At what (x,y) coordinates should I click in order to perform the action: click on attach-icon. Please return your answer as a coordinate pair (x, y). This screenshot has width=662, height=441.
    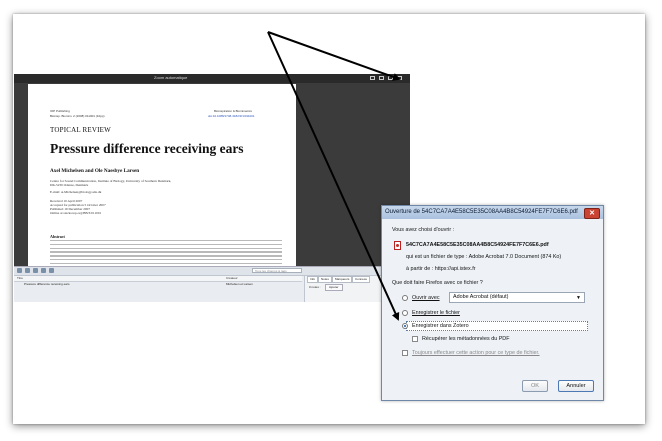
    Looking at the image, I should click on (43, 270).